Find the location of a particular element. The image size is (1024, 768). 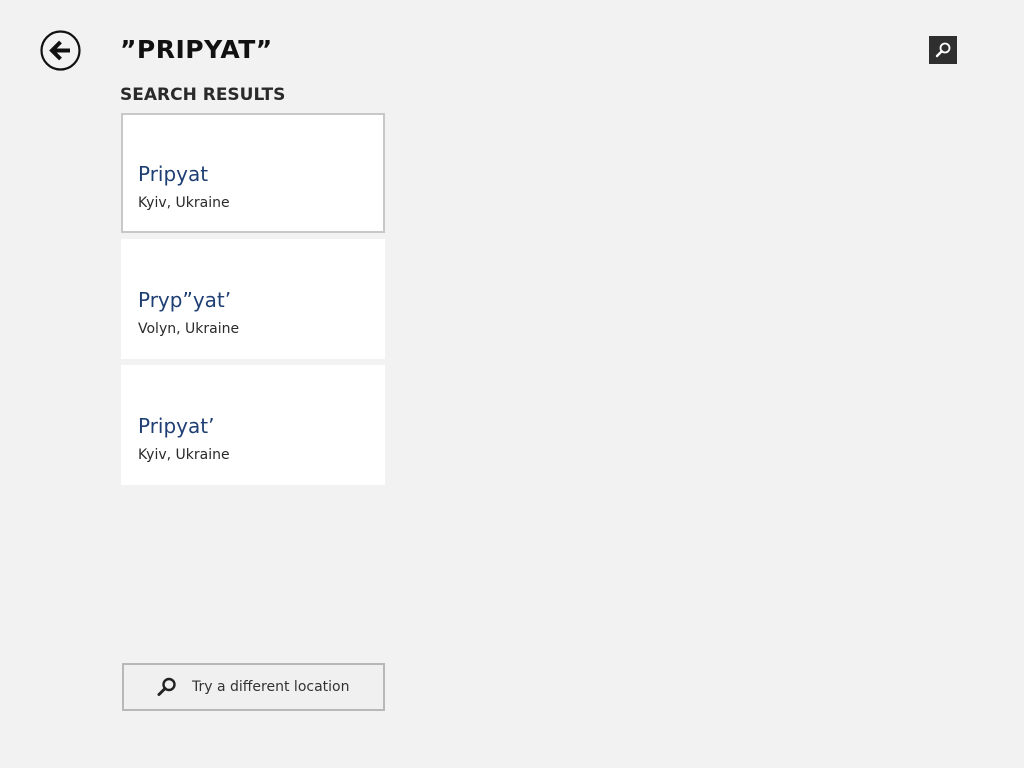

search-button is located at coordinates (943, 50).